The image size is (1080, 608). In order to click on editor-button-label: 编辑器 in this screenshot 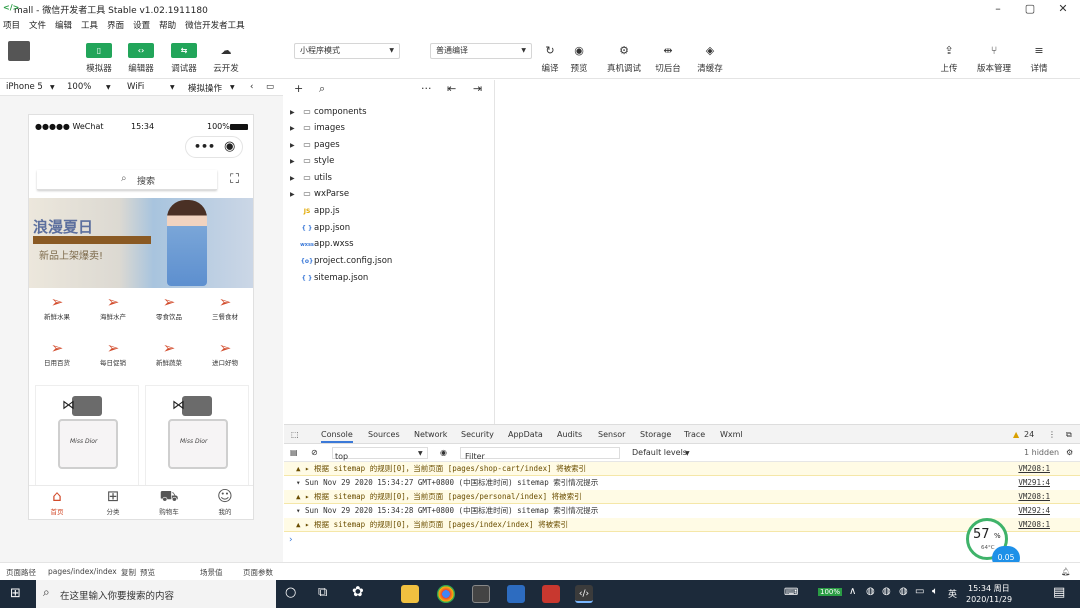, I will do `click(141, 68)`.